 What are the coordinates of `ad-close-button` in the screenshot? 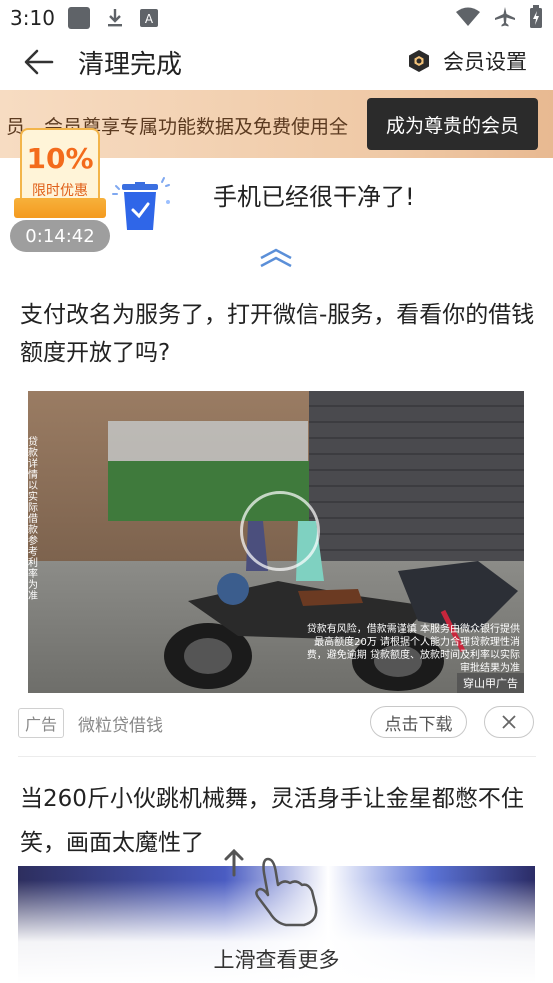 It's located at (509, 722).